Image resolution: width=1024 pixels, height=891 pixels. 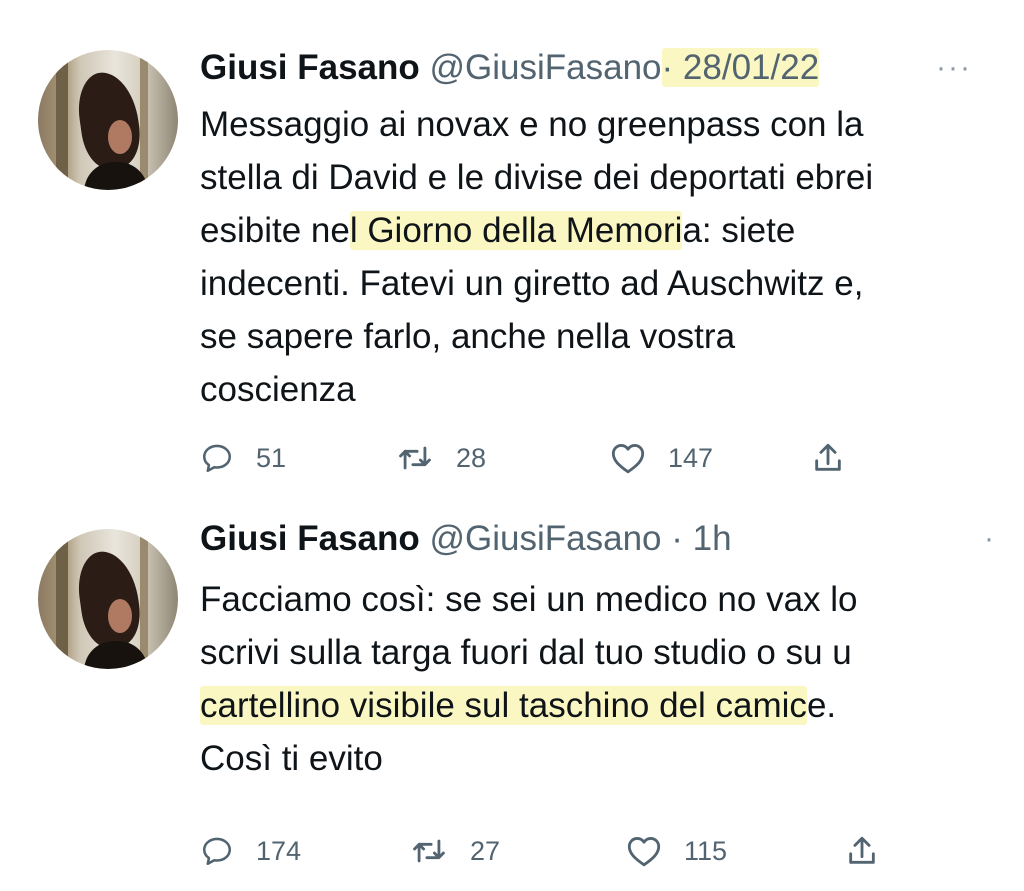 What do you see at coordinates (990, 539) in the screenshot?
I see `more-options-icon: ·` at bounding box center [990, 539].